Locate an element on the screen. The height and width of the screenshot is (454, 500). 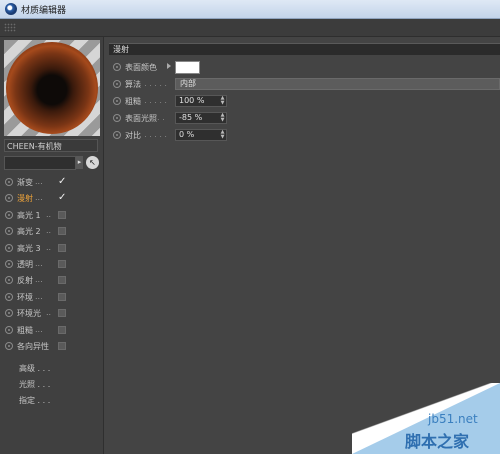
channel-item: 环境光.. is located at coordinates (52, 313).